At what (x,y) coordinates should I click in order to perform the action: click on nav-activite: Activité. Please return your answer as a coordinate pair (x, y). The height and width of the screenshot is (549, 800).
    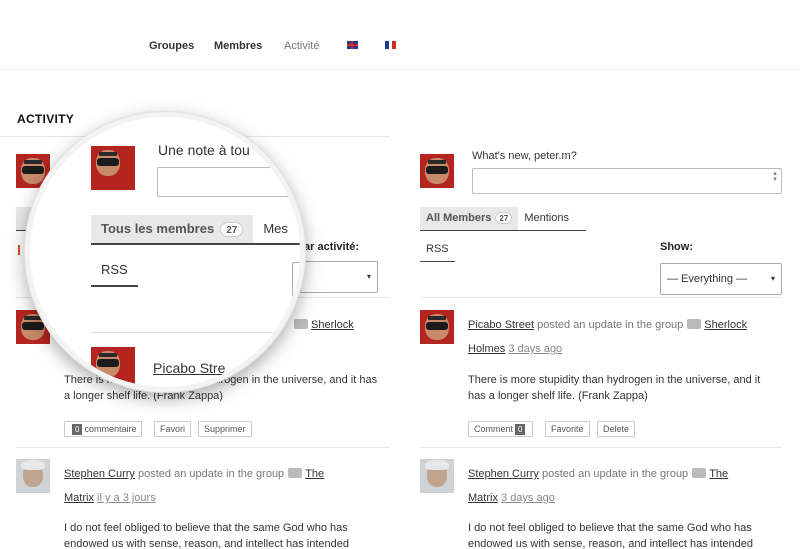
    Looking at the image, I should click on (301, 46).